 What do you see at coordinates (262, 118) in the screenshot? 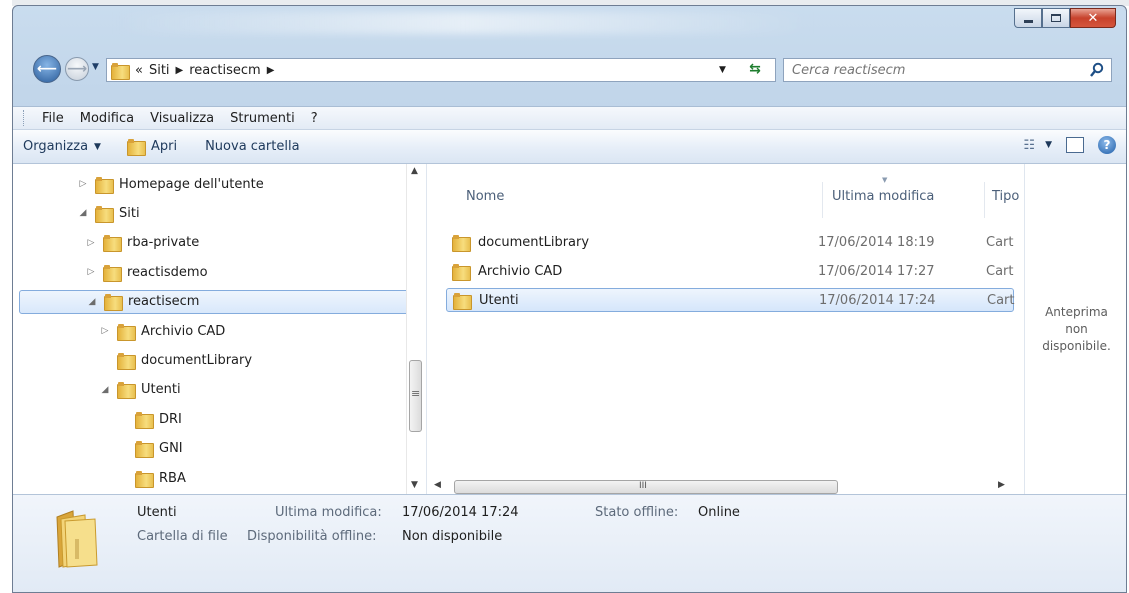
I see `menu-strumenti: Strumenti` at bounding box center [262, 118].